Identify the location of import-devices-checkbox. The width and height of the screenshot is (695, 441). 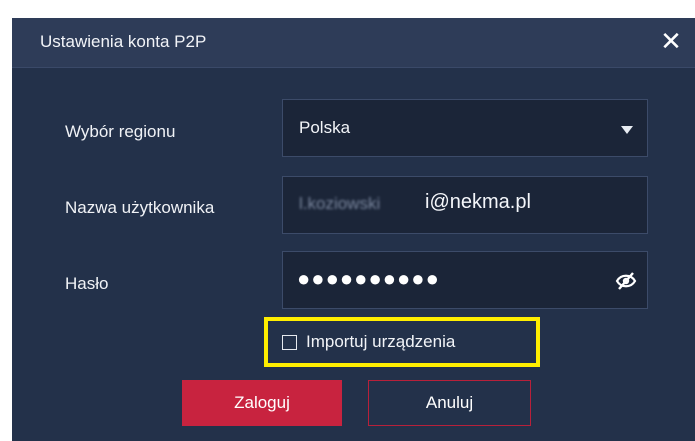
(289, 342).